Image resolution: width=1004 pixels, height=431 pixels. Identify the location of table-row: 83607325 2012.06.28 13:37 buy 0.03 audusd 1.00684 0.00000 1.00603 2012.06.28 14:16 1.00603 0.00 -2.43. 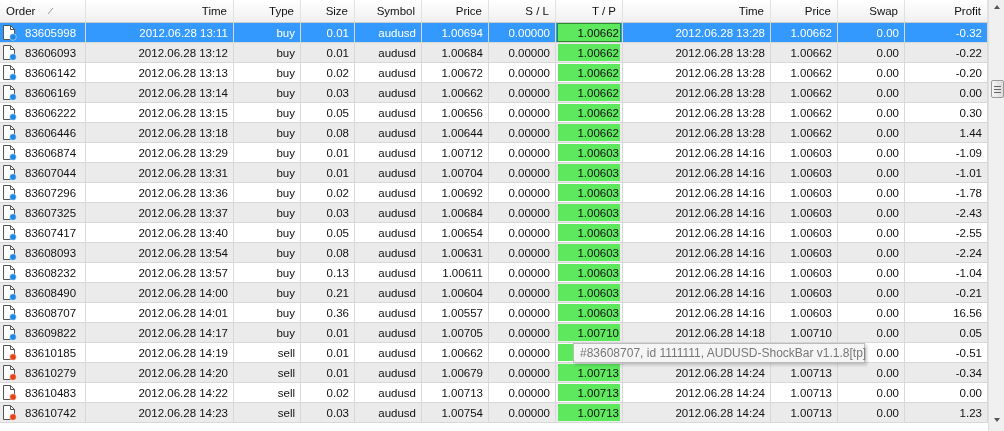
(494, 213).